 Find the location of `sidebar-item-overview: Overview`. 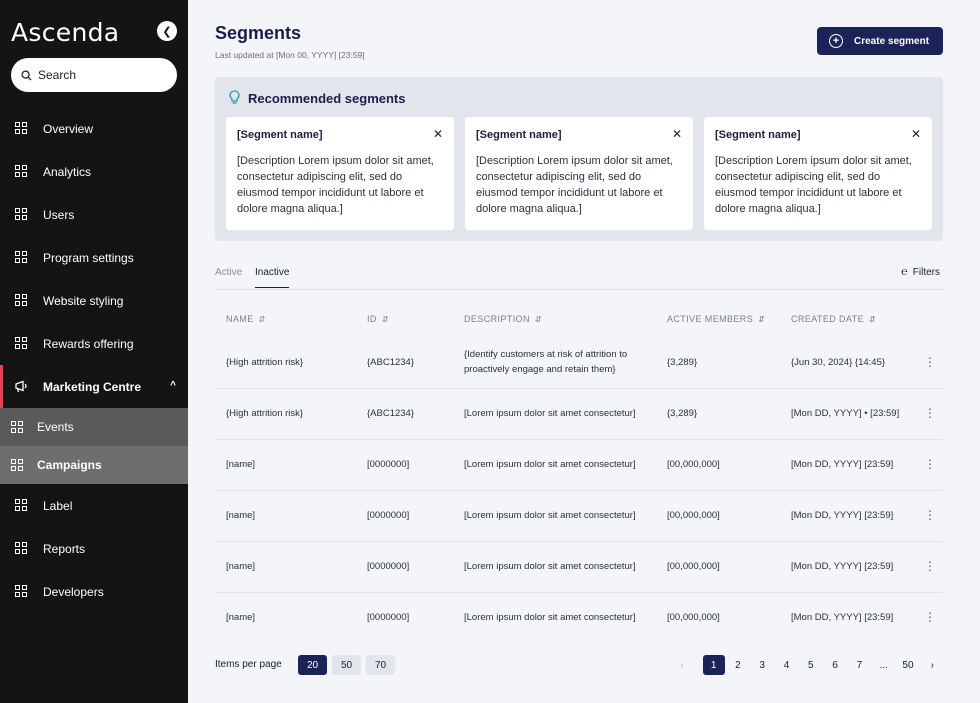

sidebar-item-overview: Overview is located at coordinates (94, 128).